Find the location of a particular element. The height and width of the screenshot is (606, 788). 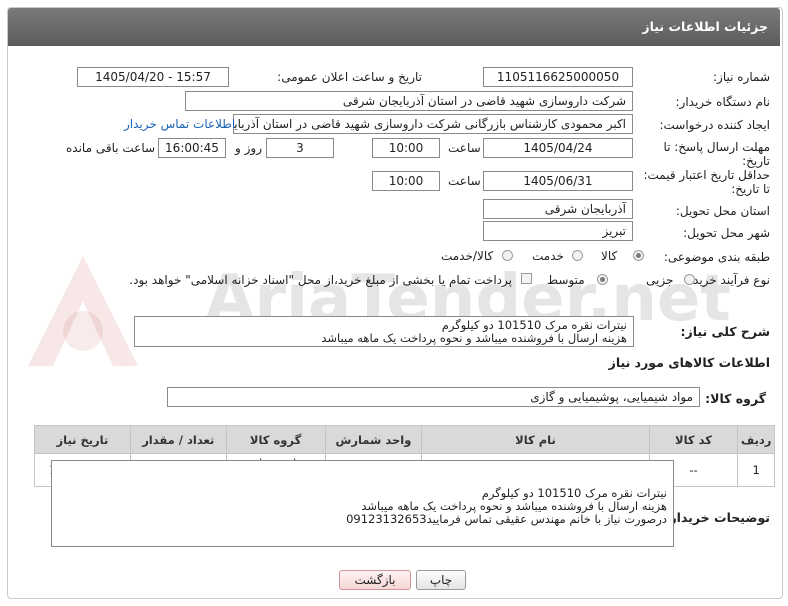

col-unit: واحد شمارش is located at coordinates (373, 439).